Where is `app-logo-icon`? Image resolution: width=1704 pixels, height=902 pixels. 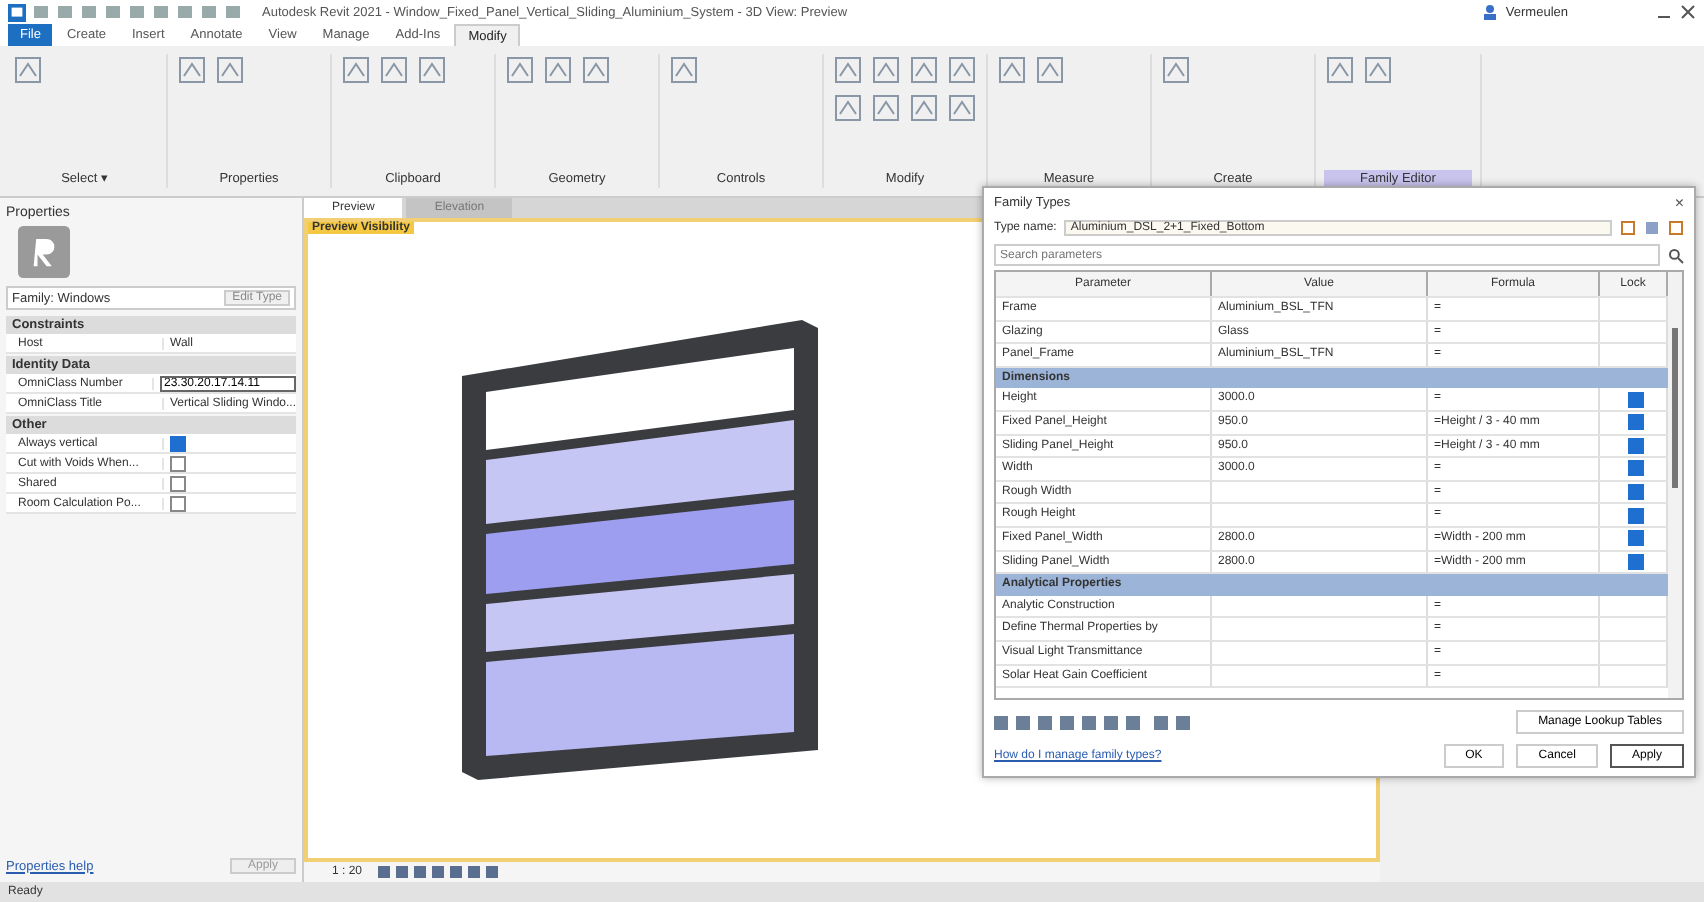 app-logo-icon is located at coordinates (17, 12).